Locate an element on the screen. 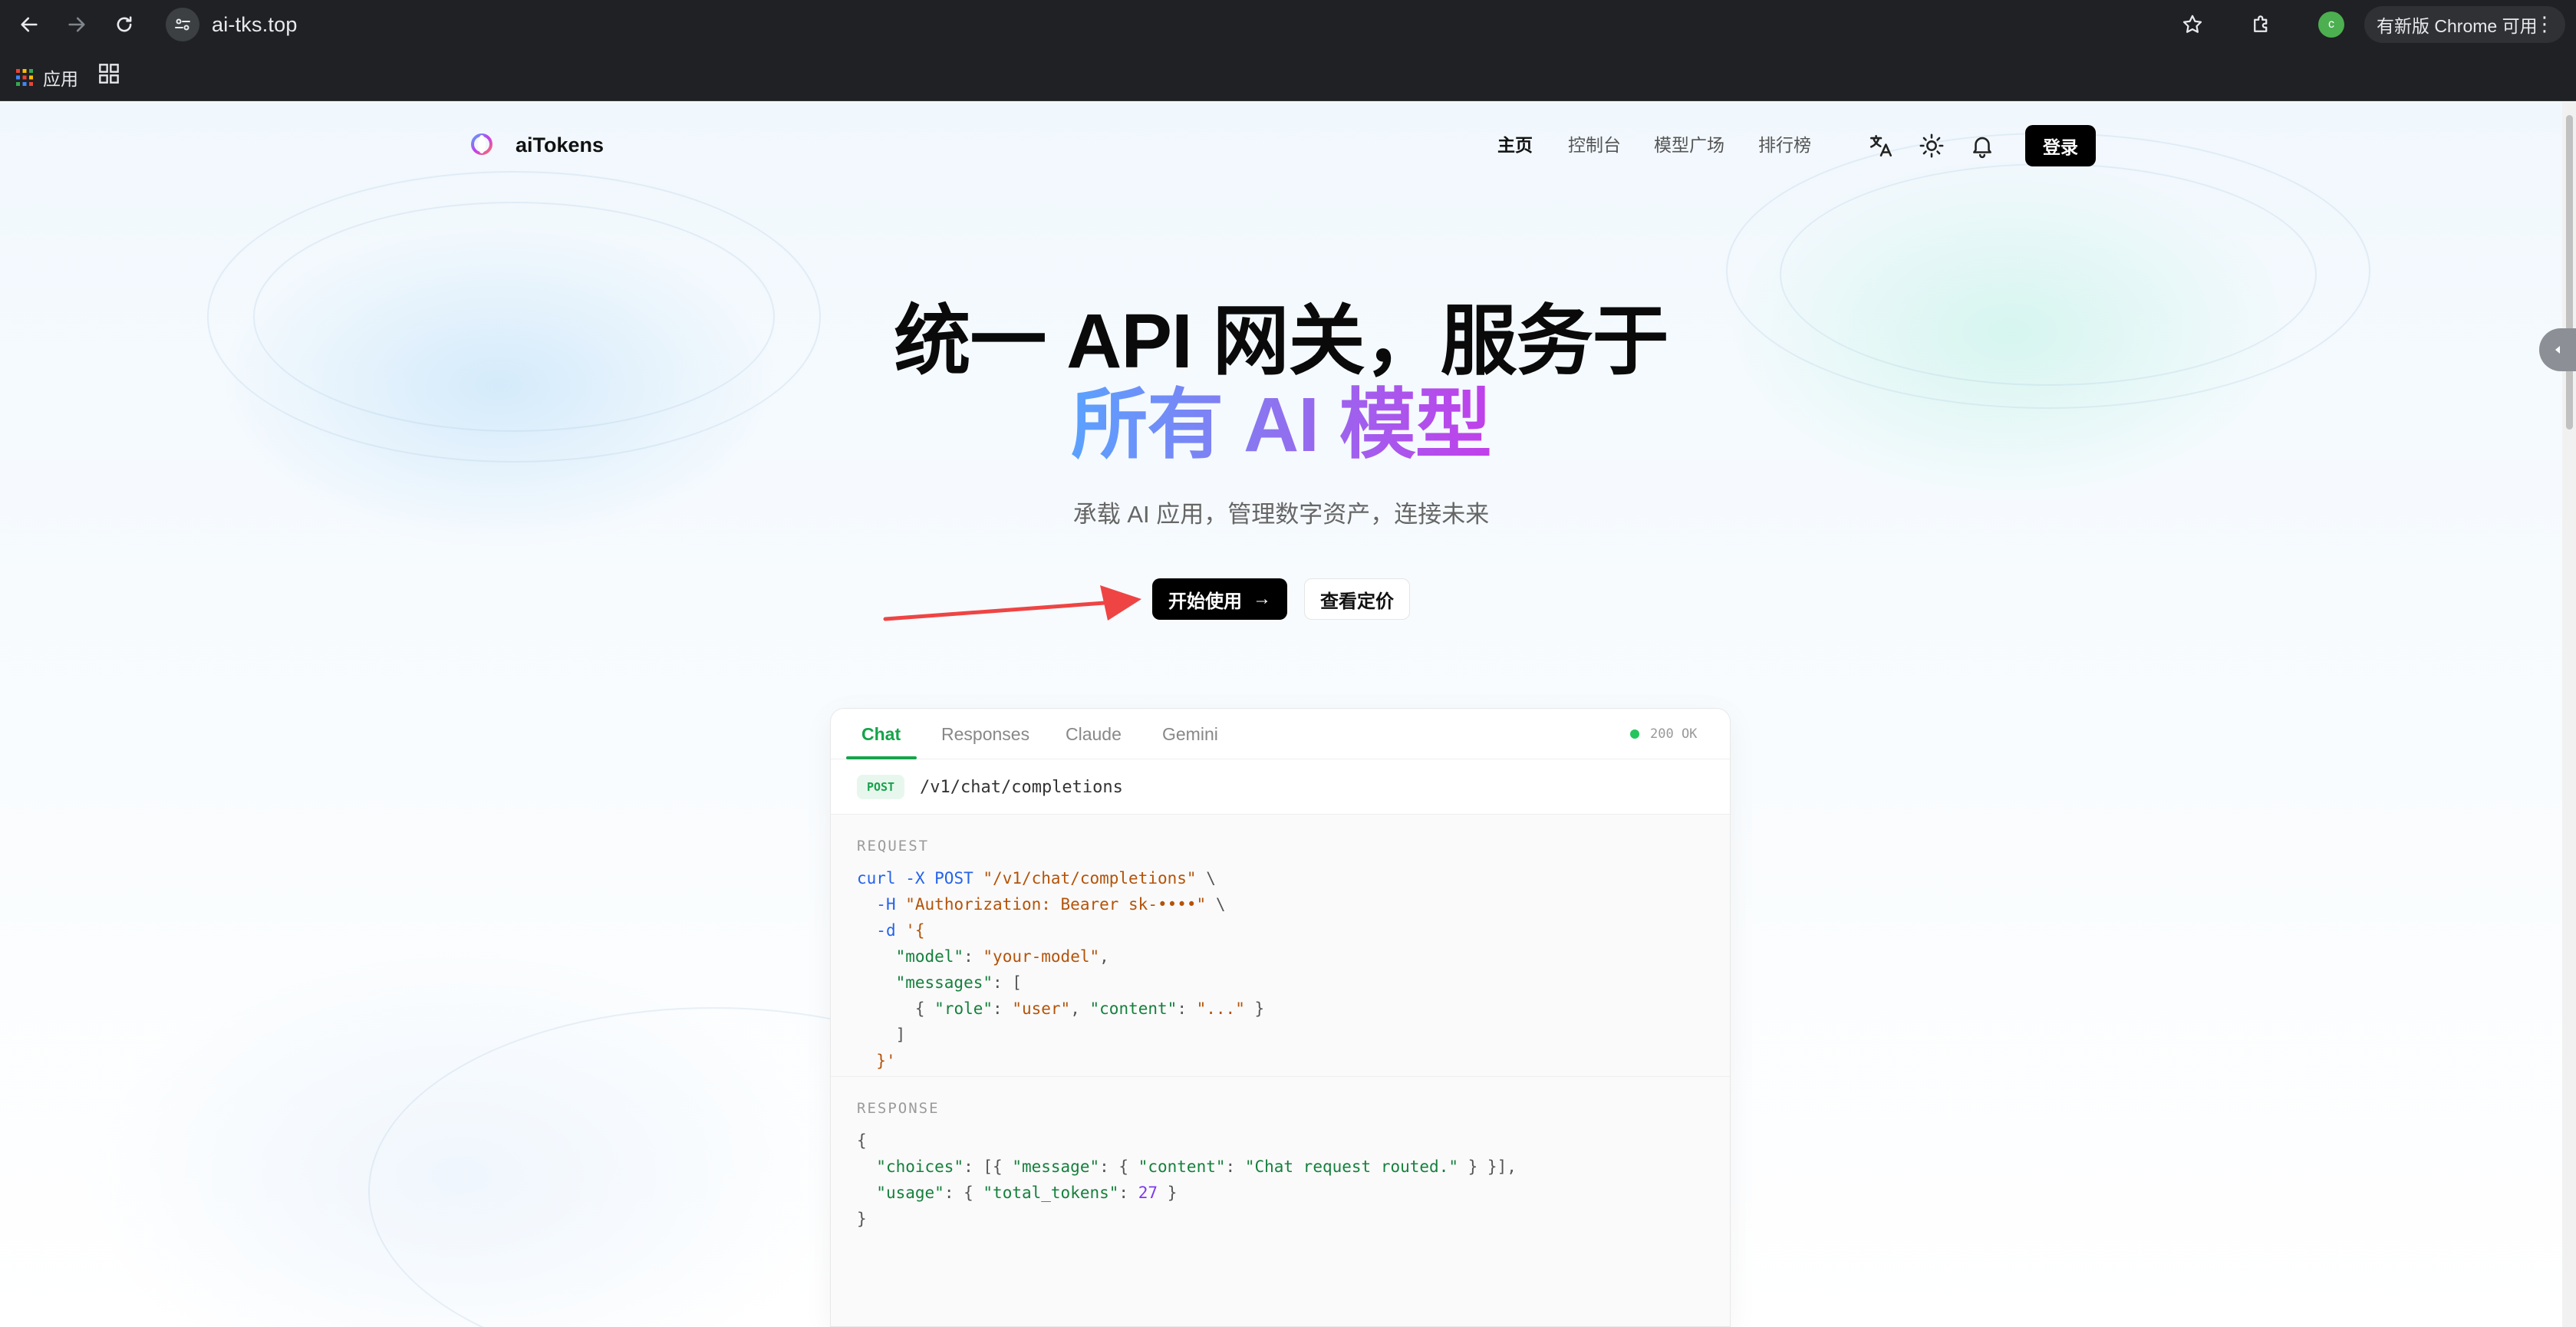 The image size is (2576, 1327). reload-icon is located at coordinates (124, 24).